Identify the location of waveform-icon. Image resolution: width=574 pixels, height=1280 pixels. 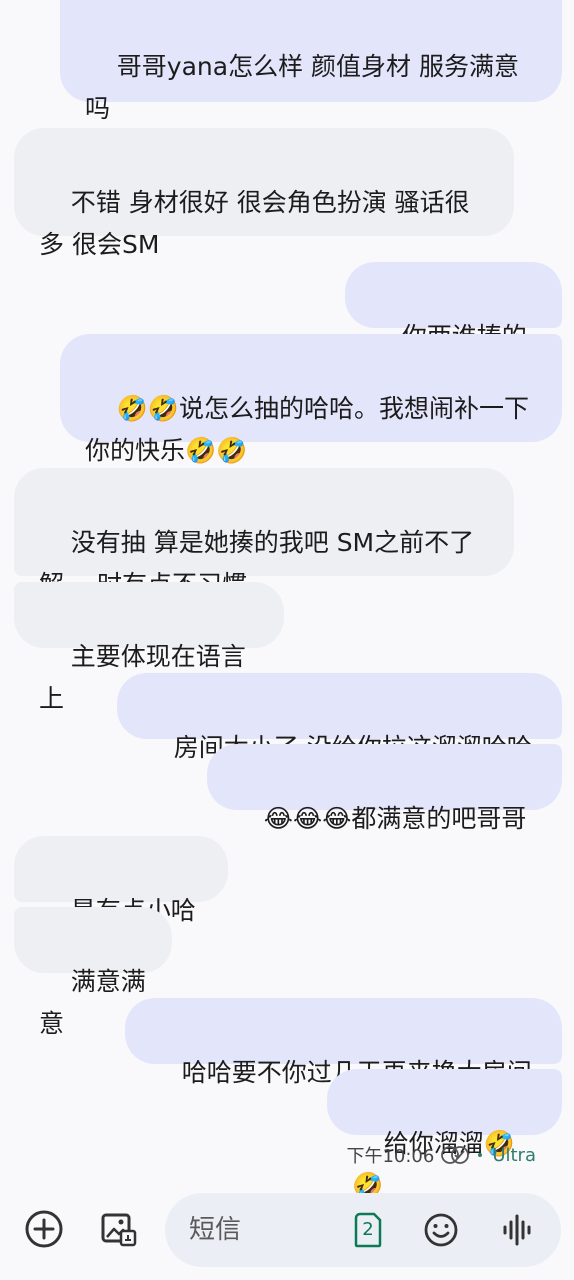
(517, 1230).